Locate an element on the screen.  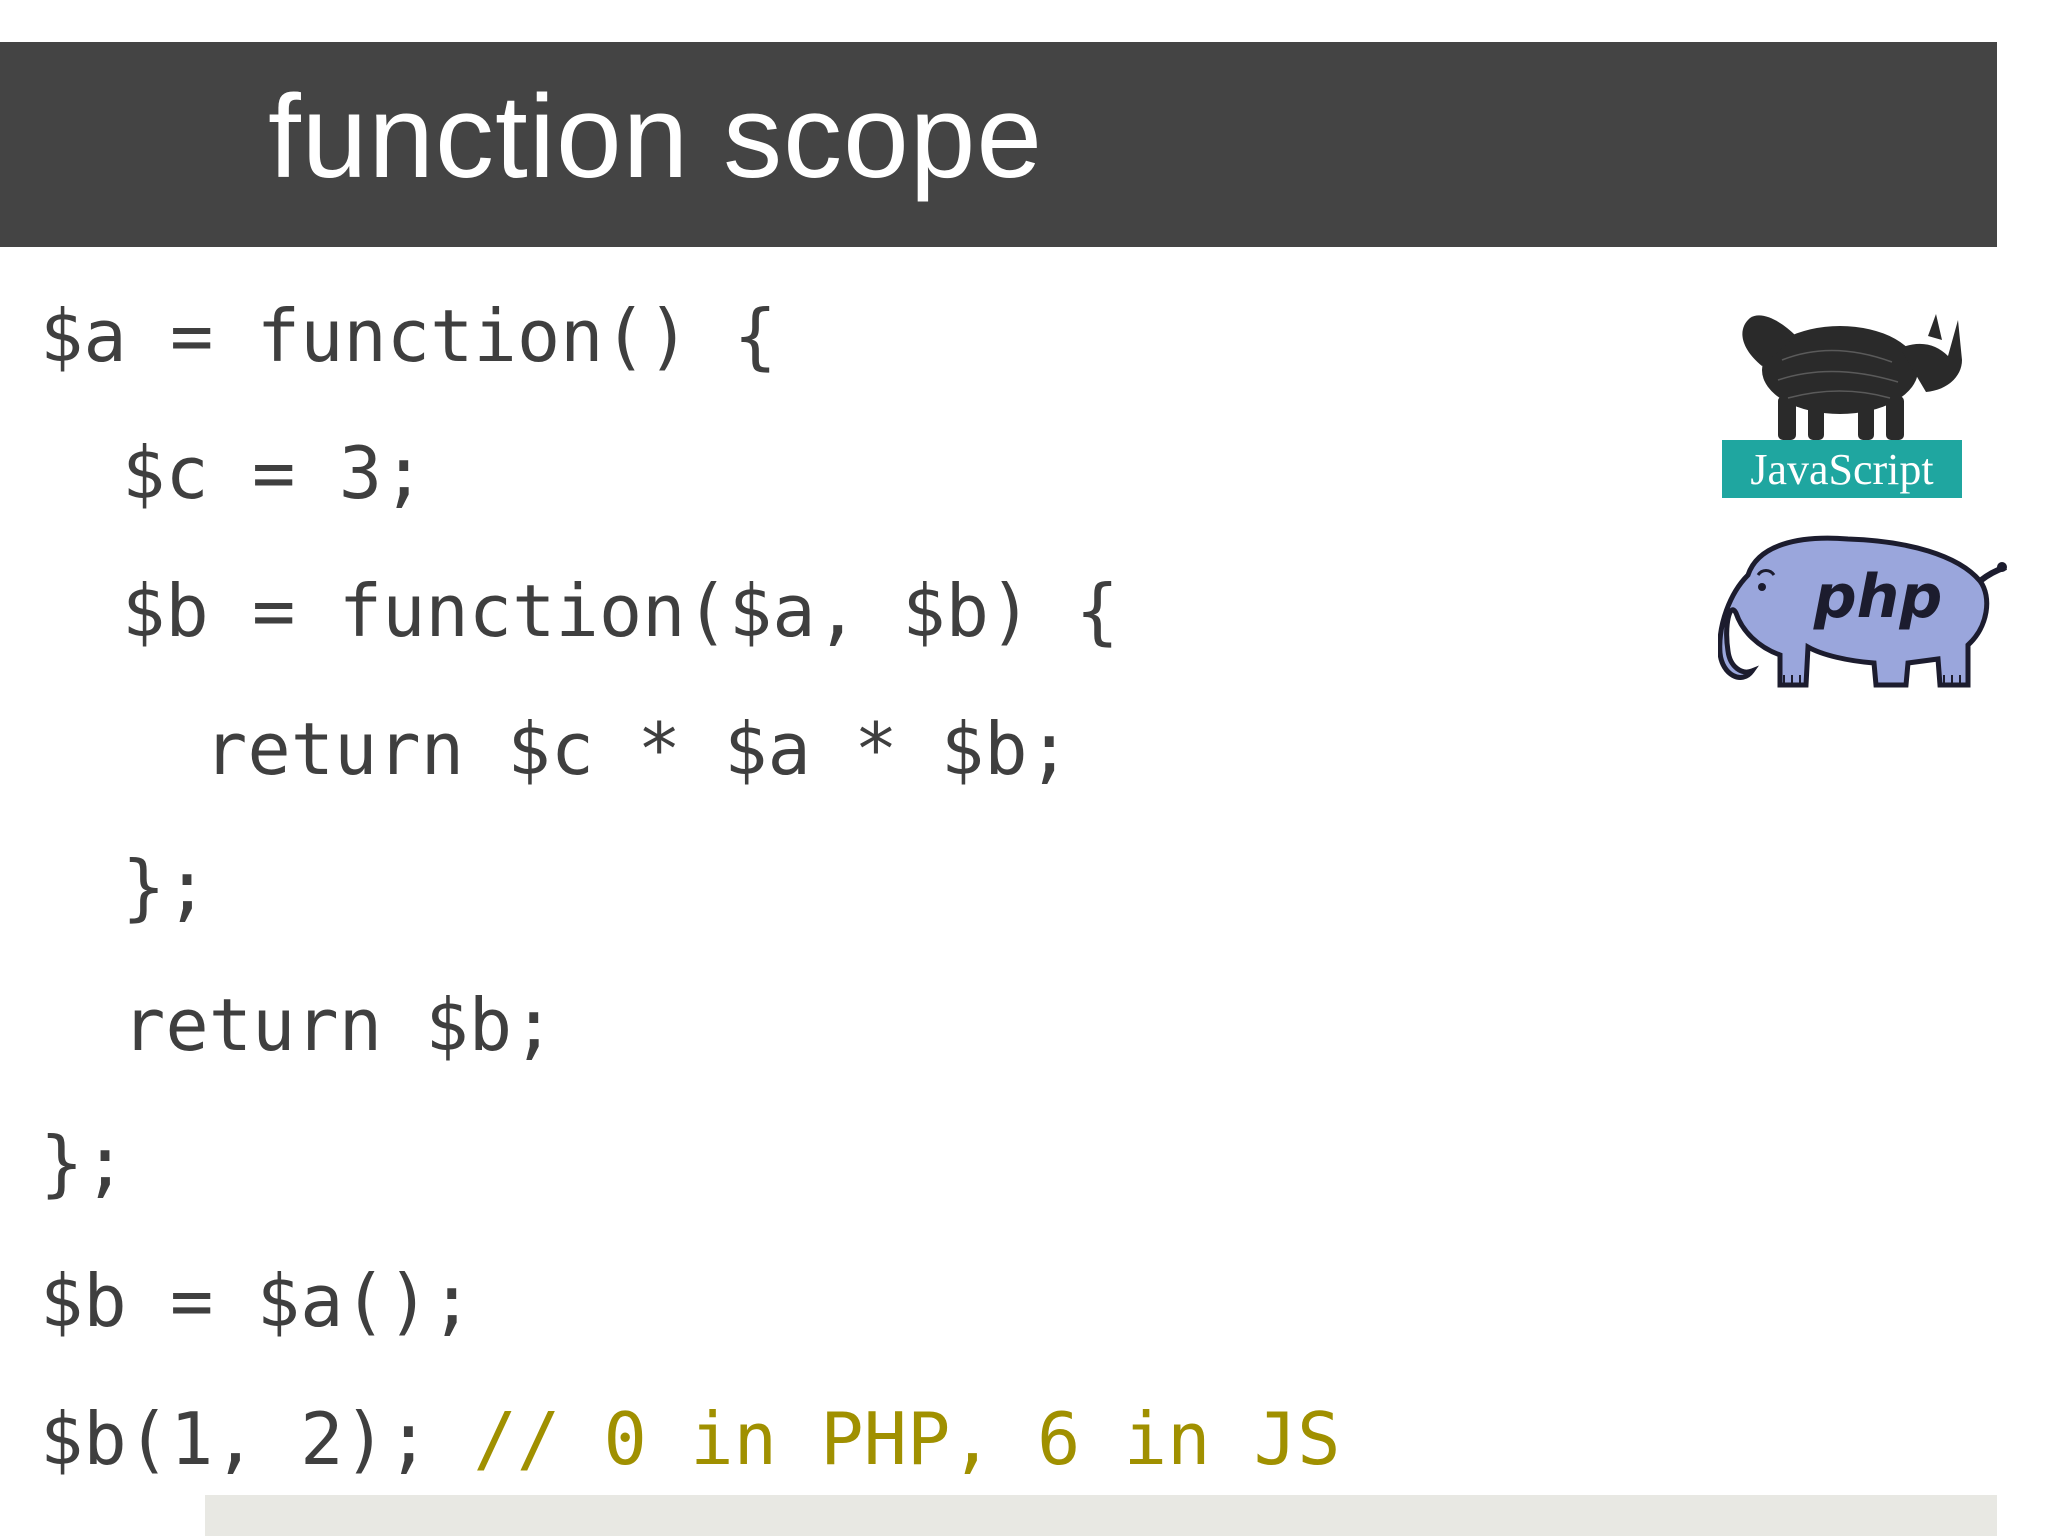
bottom-strip is located at coordinates (1101, 1515).